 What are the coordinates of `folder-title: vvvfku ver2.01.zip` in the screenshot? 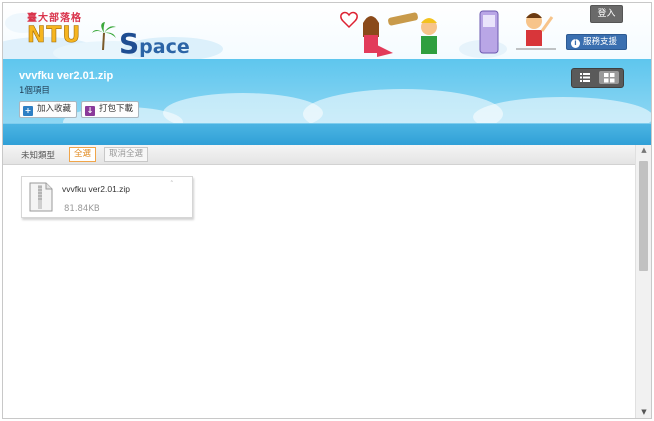 It's located at (66, 76).